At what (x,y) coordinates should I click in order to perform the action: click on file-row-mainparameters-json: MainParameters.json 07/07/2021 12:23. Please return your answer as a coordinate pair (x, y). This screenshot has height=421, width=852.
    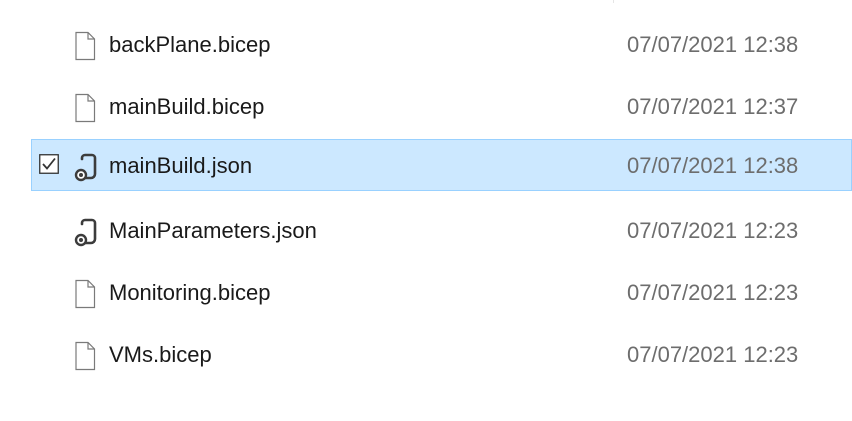
    Looking at the image, I should click on (441, 230).